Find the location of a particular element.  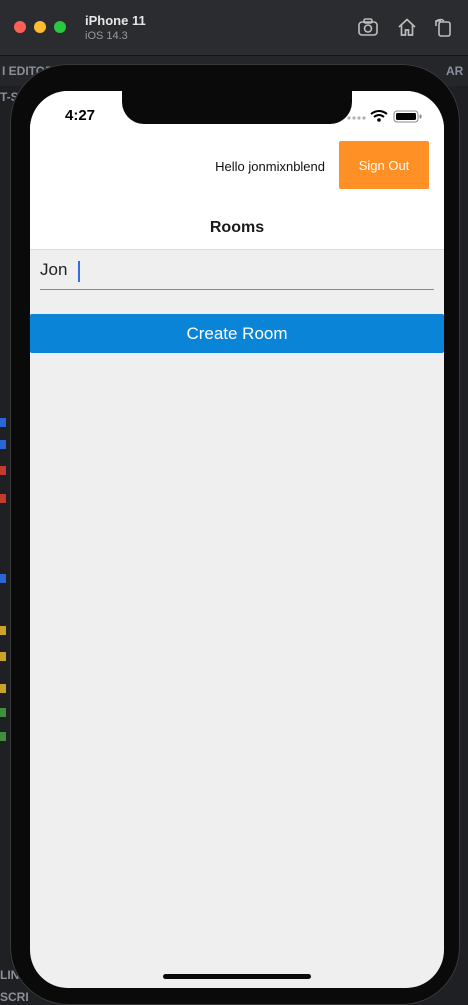

text-caret is located at coordinates (79, 271).